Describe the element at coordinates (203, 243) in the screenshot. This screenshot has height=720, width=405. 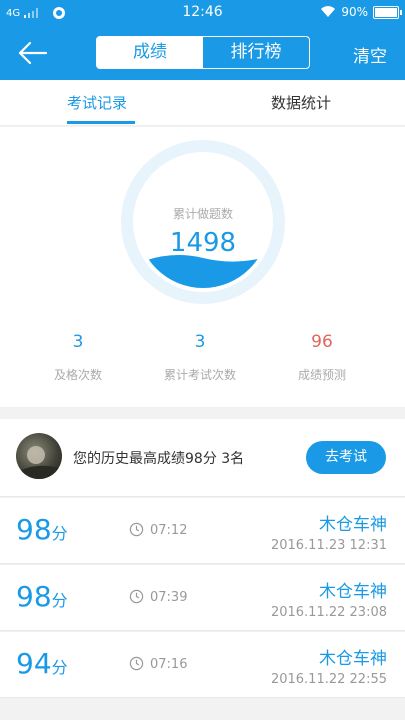
I see `total-questions-count: 1498` at that location.